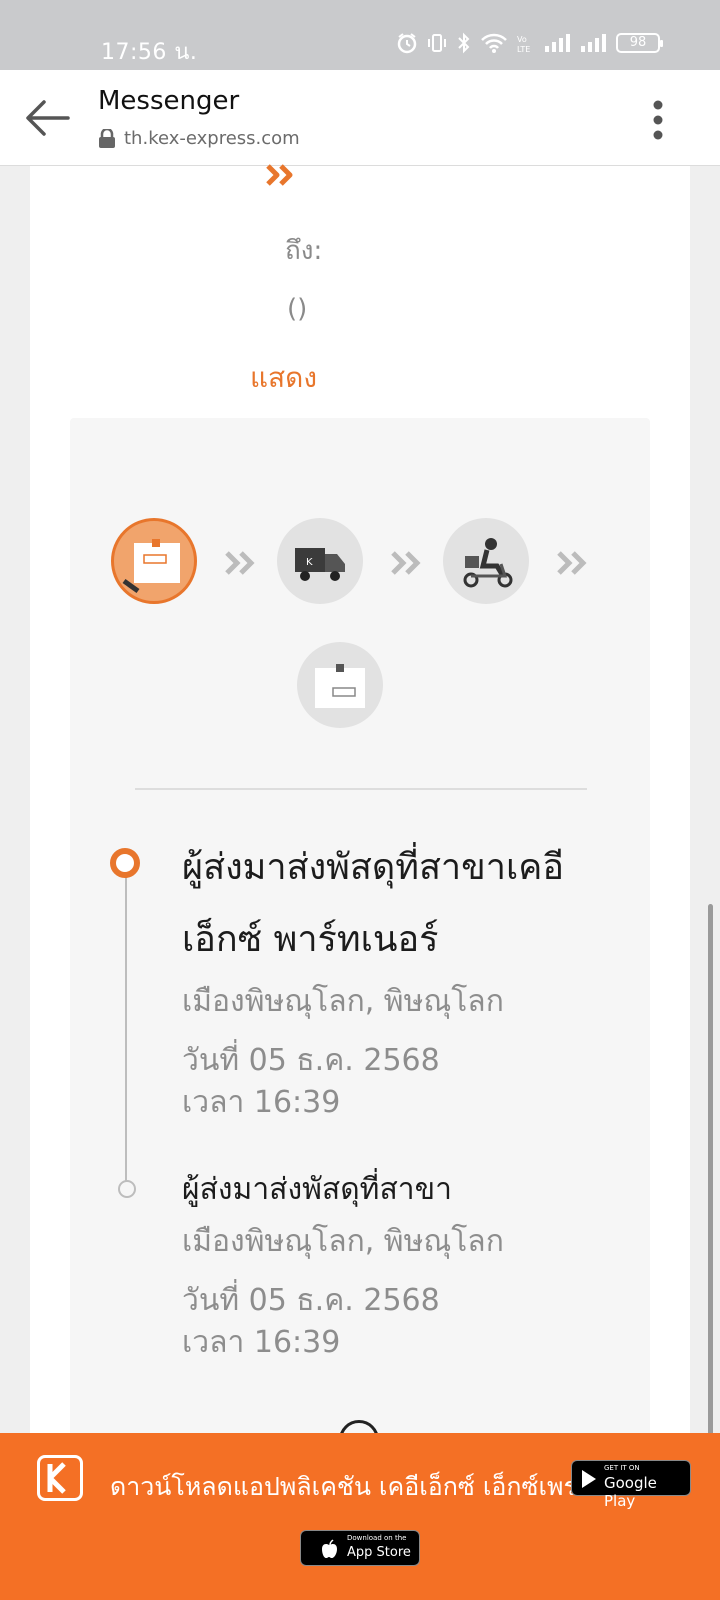  I want to click on step-truck-icon: K, so click(320, 561).